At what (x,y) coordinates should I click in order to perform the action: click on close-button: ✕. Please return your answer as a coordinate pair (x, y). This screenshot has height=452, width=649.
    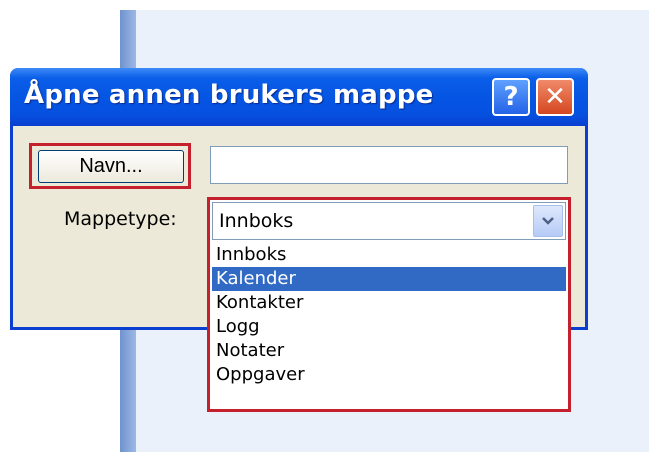
    Looking at the image, I should click on (555, 97).